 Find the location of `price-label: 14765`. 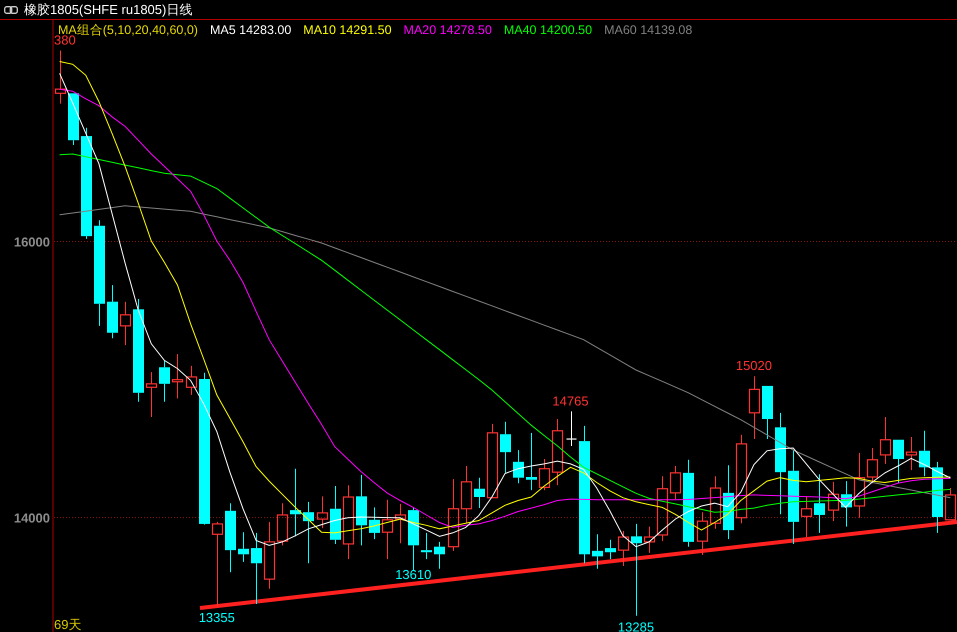

price-label: 14765 is located at coordinates (570, 400).